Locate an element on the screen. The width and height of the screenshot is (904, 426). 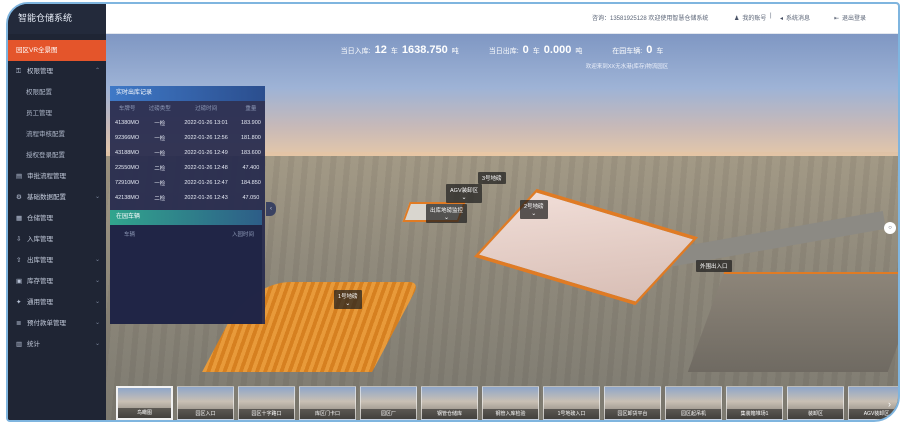
sidebar-item: ▦ 仓储管理 is located at coordinates (57, 218).